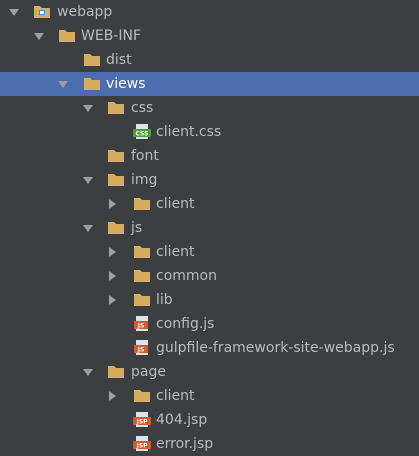 This screenshot has height=456, width=419. I want to click on module-folder-icon, so click(42, 11).